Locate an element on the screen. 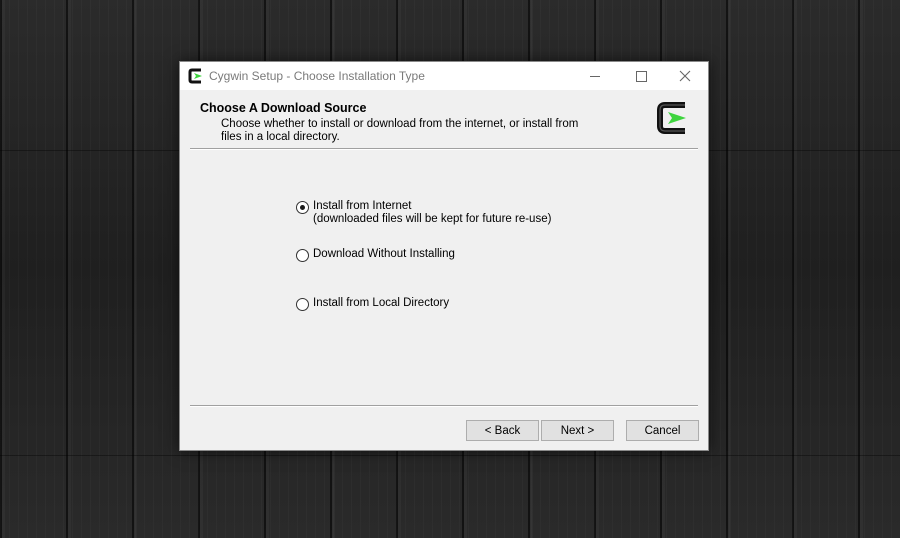  minimize-icon is located at coordinates (595, 76).